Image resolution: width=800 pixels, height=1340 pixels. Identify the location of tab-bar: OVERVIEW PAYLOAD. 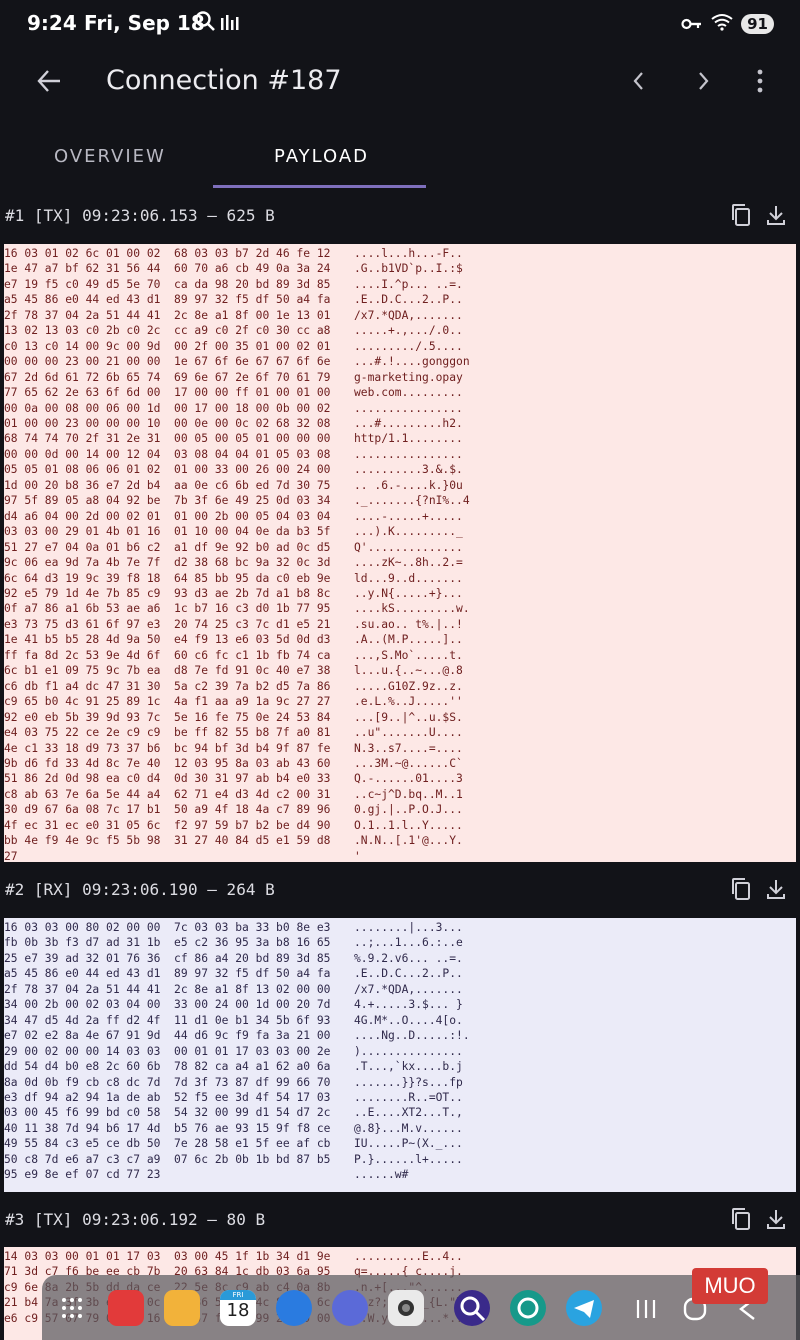
(400, 160).